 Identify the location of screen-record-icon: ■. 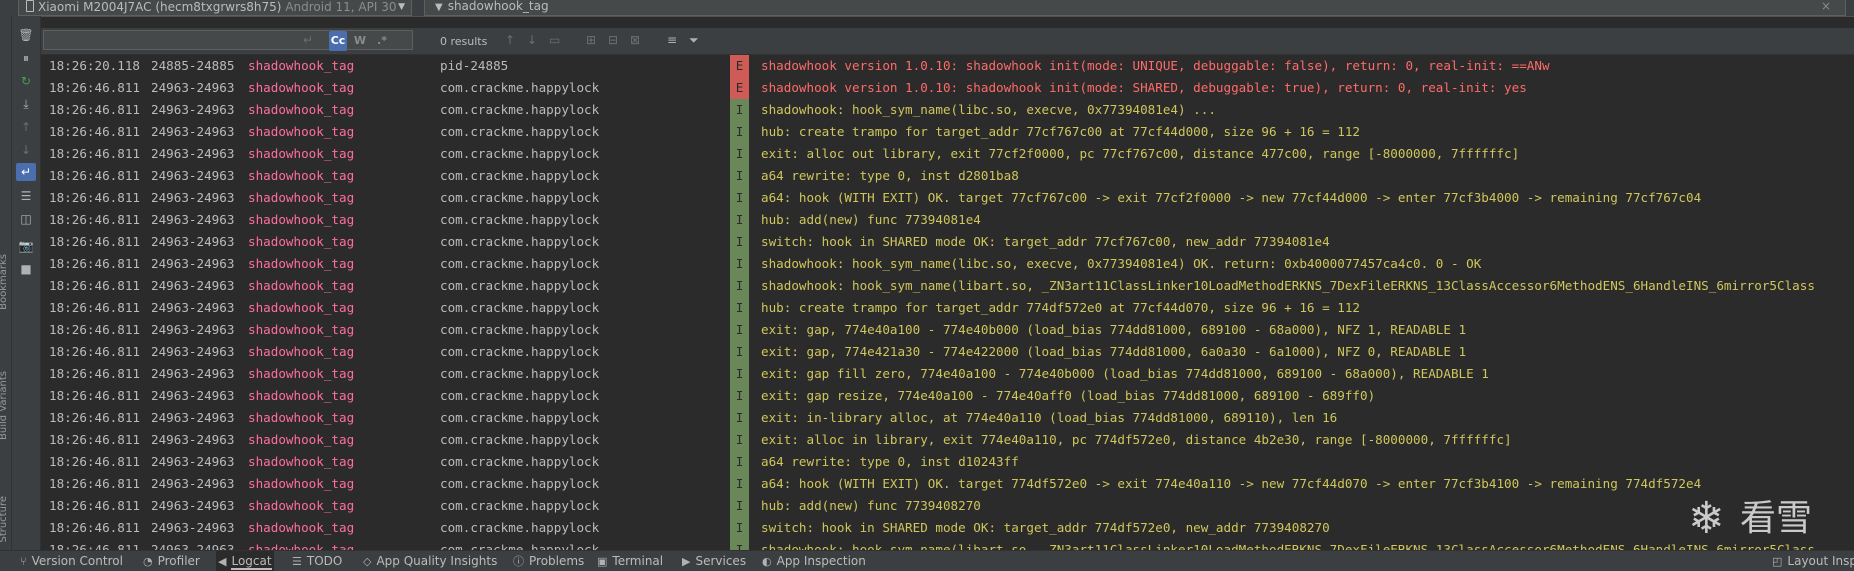
(26, 269).